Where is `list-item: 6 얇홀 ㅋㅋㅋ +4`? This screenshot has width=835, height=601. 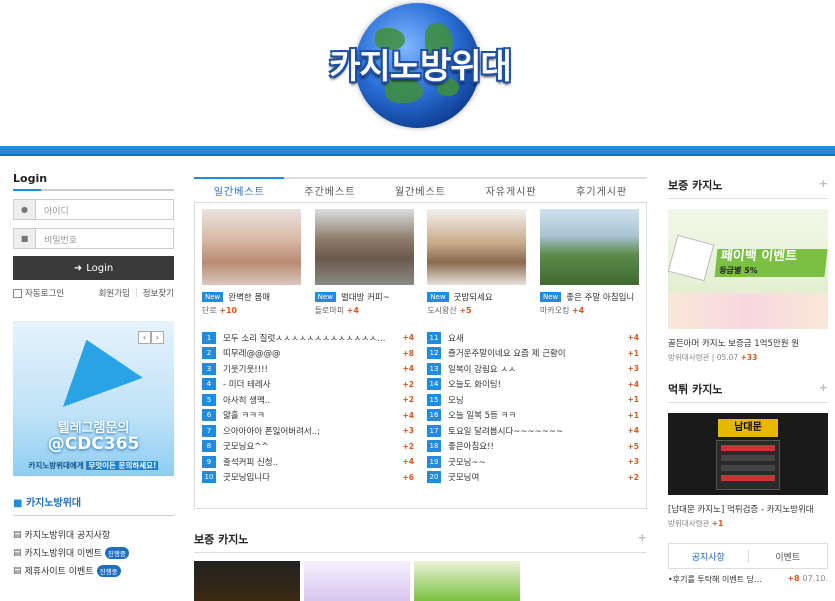
list-item: 6 얇홀 ㅋㅋㅋ +4 is located at coordinates (308, 416).